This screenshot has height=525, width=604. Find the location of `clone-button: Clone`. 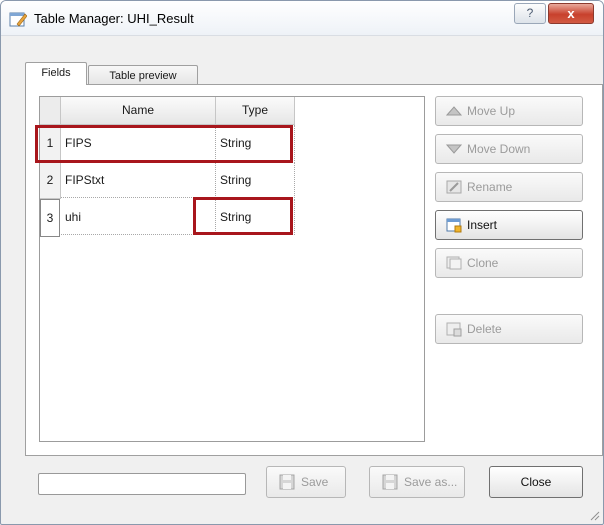

clone-button: Clone is located at coordinates (509, 263).